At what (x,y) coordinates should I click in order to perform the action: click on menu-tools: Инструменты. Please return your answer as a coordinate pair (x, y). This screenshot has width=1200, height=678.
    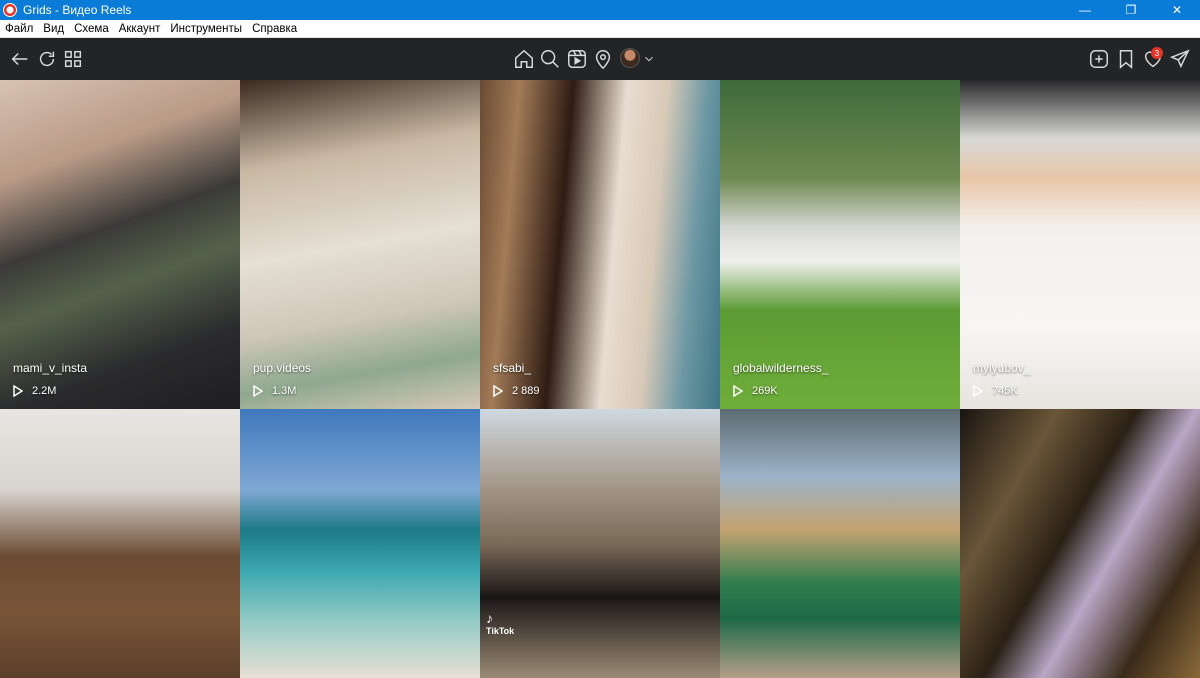
    Looking at the image, I should click on (206, 29).